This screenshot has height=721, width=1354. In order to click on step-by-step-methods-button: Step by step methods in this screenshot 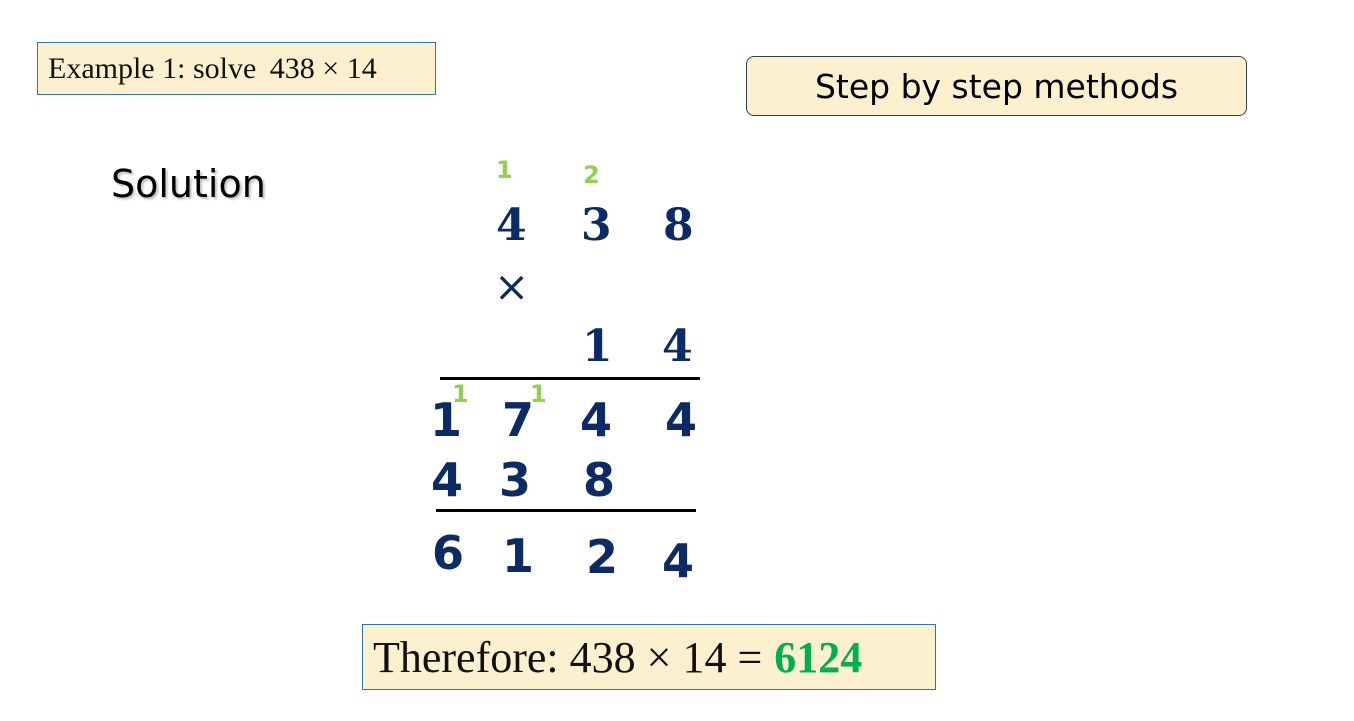, I will do `click(996, 86)`.